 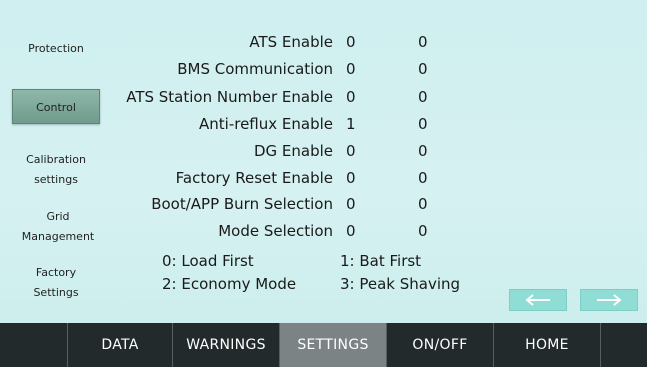 What do you see at coordinates (356, 124) in the screenshot?
I see `setting-value-1: 1` at bounding box center [356, 124].